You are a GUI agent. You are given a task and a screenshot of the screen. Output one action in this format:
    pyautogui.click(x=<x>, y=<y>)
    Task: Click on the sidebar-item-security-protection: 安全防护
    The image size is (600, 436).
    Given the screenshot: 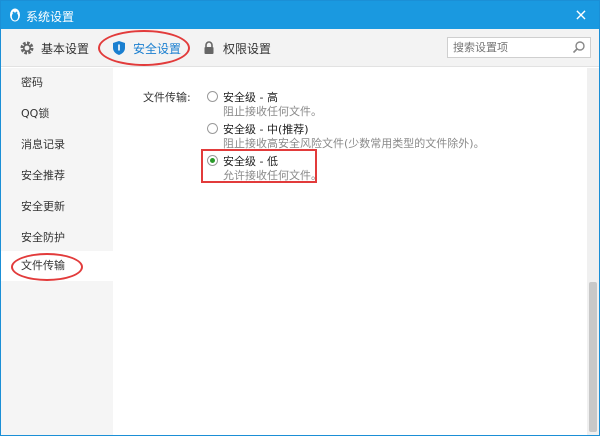 What is the action you would take?
    pyautogui.click(x=57, y=238)
    